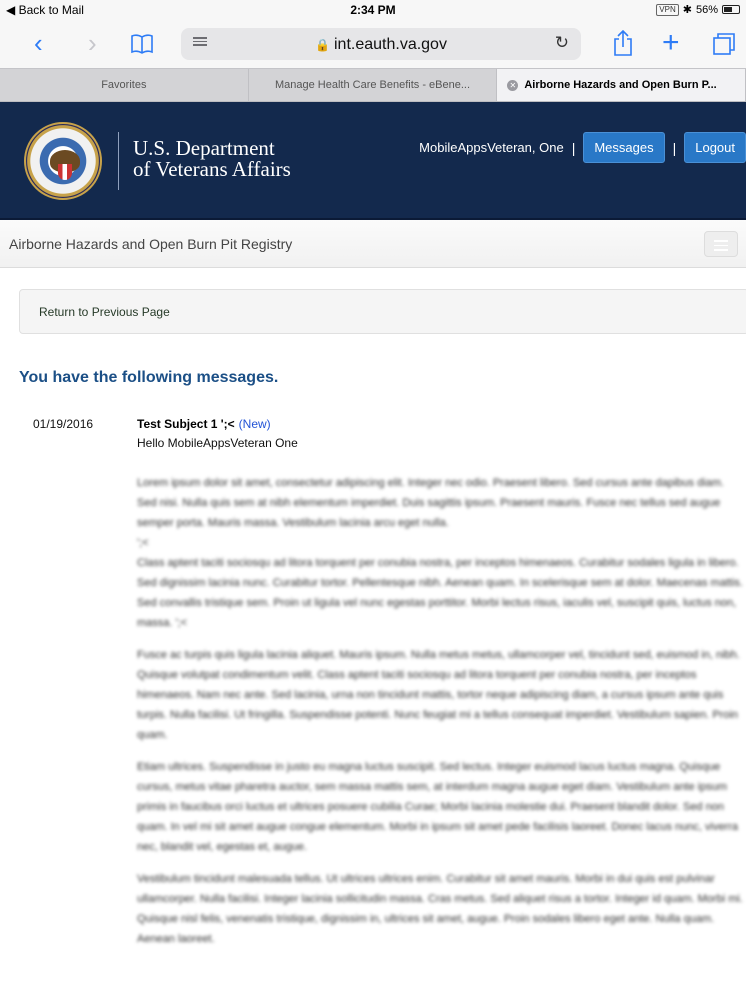  What do you see at coordinates (63, 161) in the screenshot?
I see `va-seal-logo` at bounding box center [63, 161].